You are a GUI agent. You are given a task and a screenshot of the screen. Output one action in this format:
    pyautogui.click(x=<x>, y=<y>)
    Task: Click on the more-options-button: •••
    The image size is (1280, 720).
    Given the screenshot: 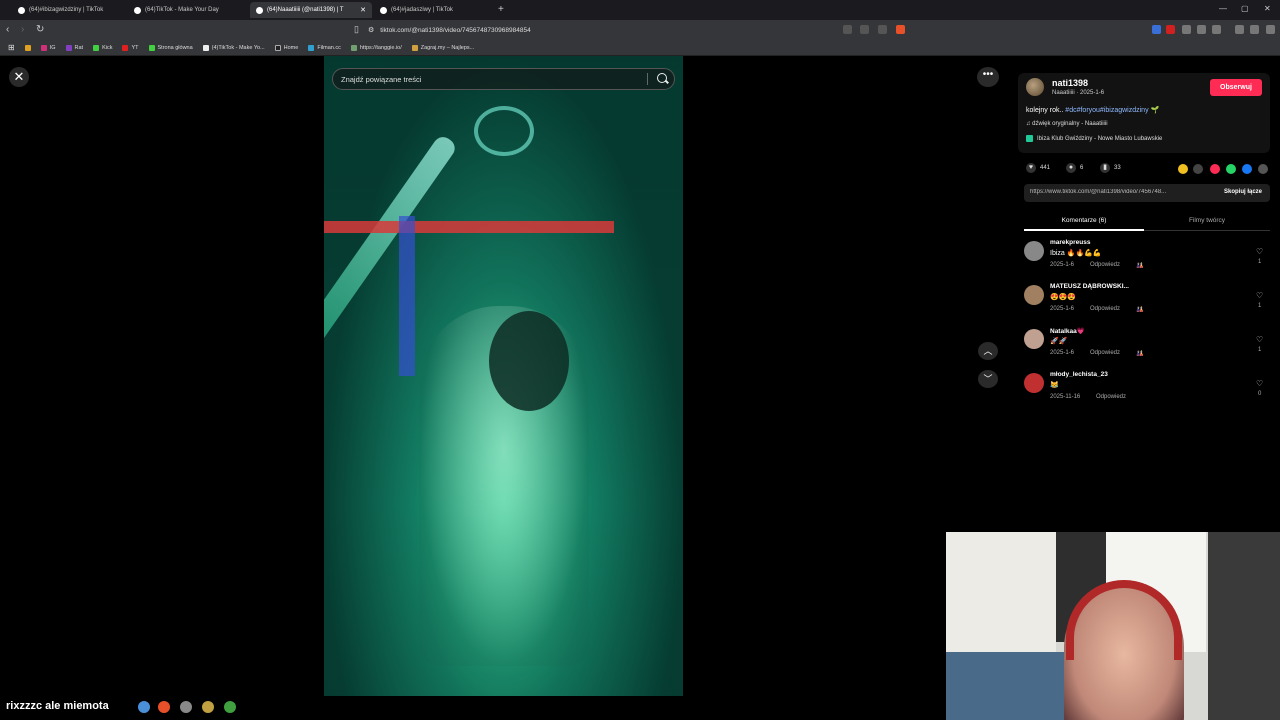 What is the action you would take?
    pyautogui.click(x=988, y=77)
    